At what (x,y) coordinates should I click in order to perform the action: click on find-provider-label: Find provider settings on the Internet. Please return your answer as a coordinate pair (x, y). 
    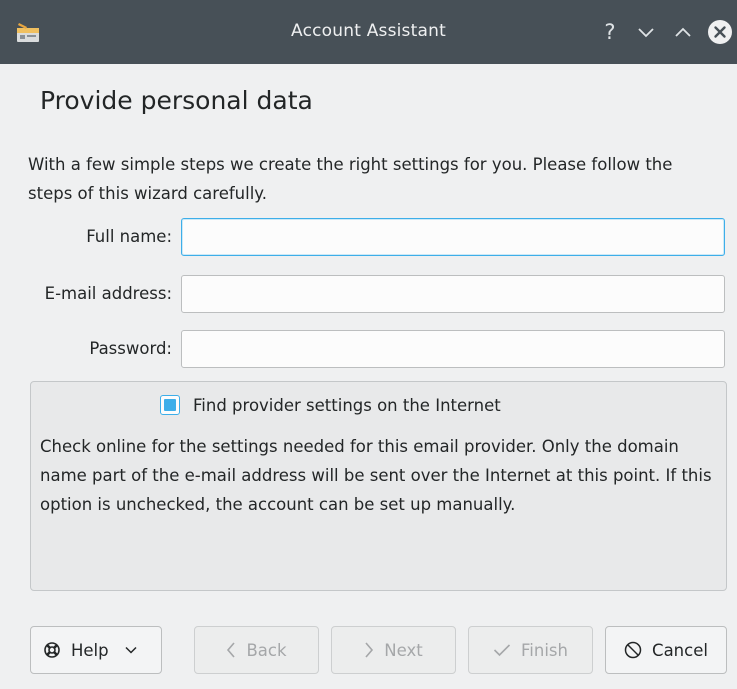
    Looking at the image, I should click on (347, 405).